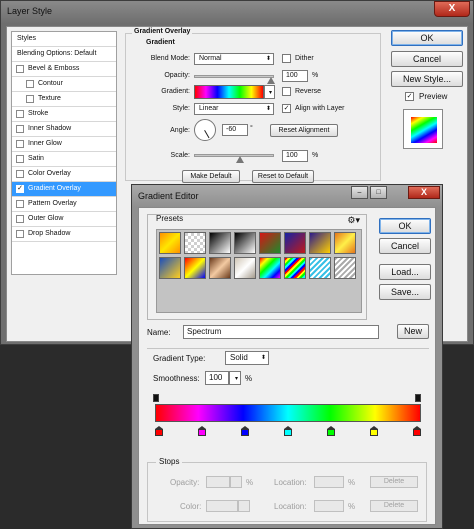 The width and height of the screenshot is (474, 529). I want to click on effect-checkbox: ✓, so click(20, 189).